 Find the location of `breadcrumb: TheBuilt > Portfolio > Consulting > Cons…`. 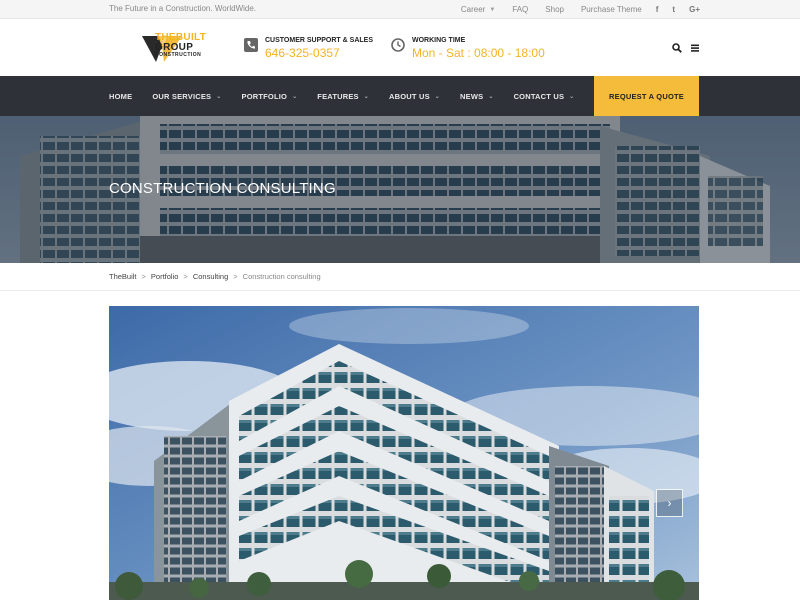

breadcrumb: TheBuilt > Portfolio > Consulting > Cons… is located at coordinates (400, 277).